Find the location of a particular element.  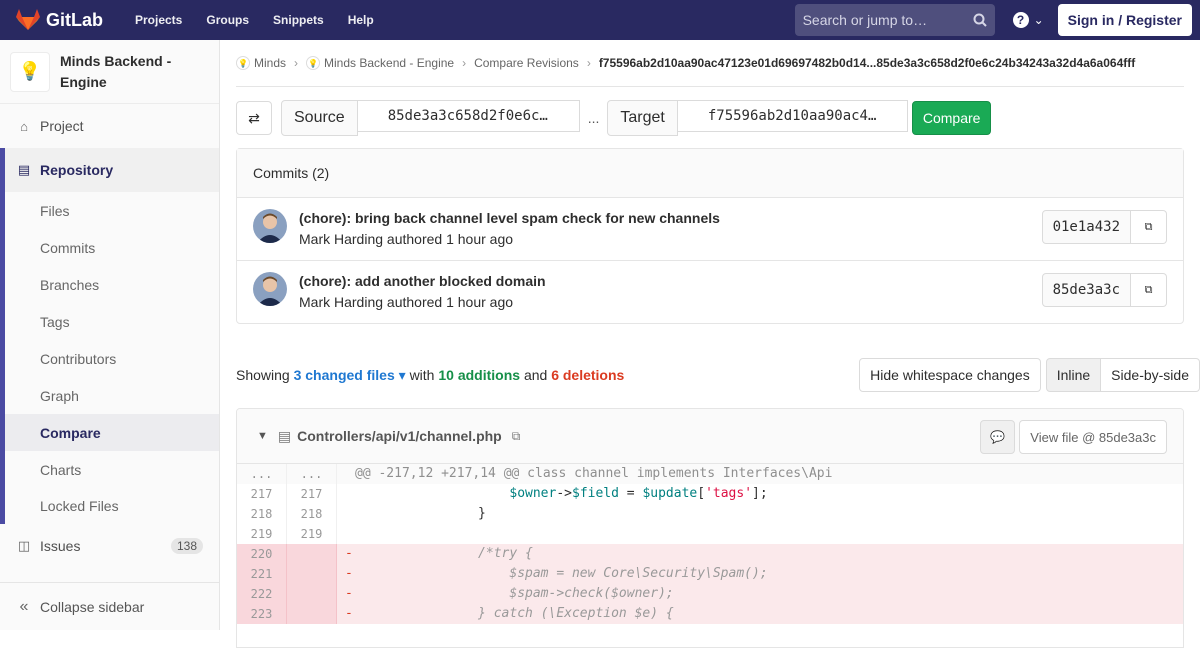

swap-revisions-button: ⇄ is located at coordinates (254, 118).